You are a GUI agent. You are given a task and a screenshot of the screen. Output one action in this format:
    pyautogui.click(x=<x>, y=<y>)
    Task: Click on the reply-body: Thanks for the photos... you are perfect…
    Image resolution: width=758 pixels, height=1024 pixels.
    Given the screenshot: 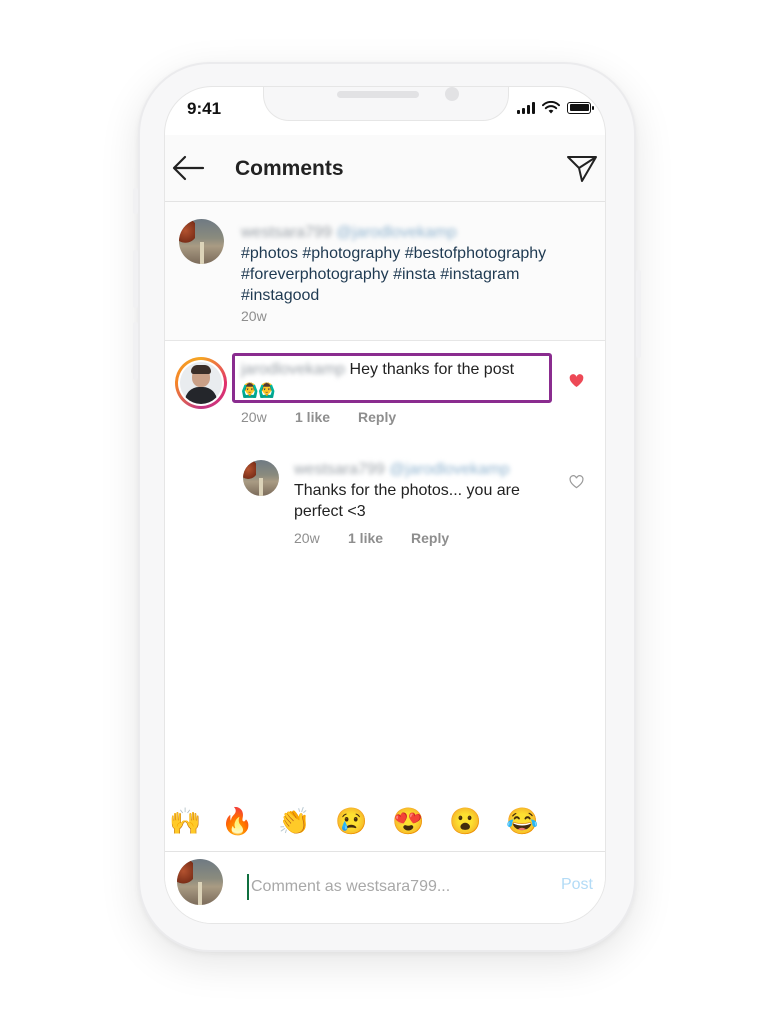 What is the action you would take?
    pyautogui.click(x=407, y=501)
    